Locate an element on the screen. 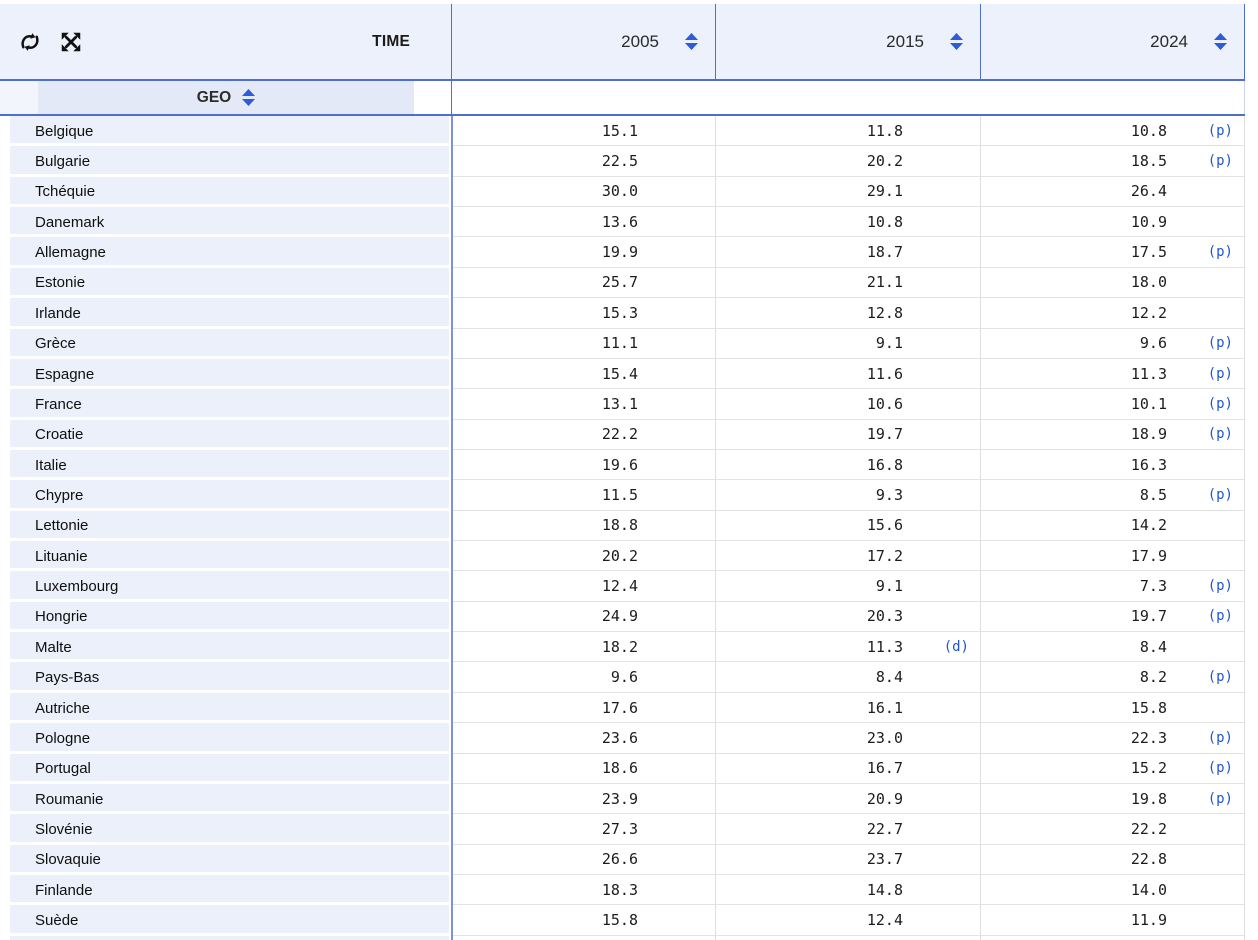 The width and height of the screenshot is (1258, 940). cell-value: 8.4 is located at coordinates (889, 677).